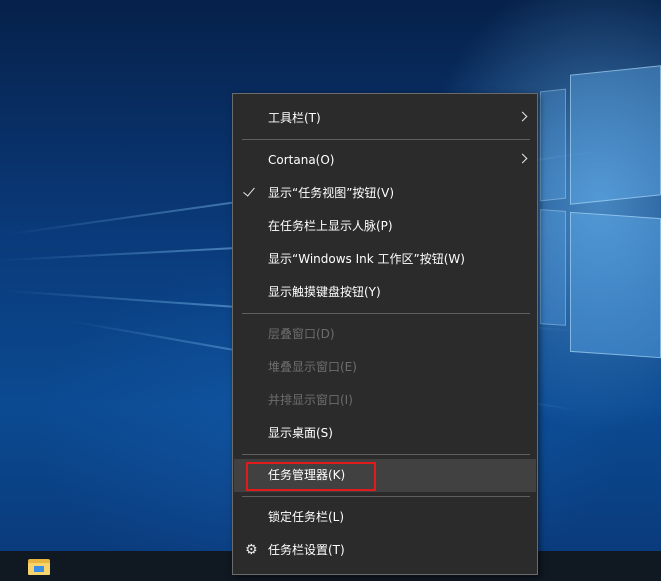  What do you see at coordinates (330, 226) in the screenshot?
I see `menu-item-label: 在任务栏上显示人脉(P)` at bounding box center [330, 226].